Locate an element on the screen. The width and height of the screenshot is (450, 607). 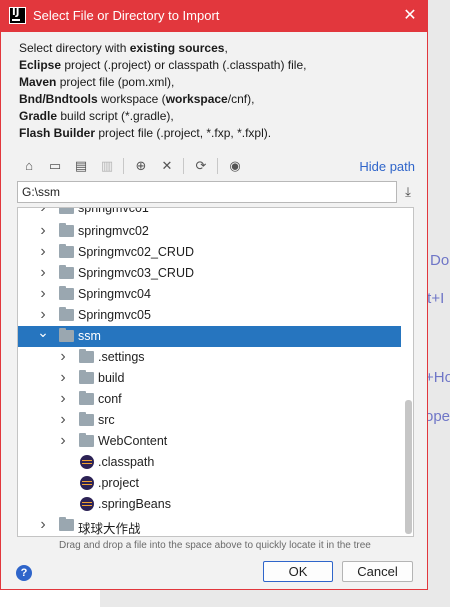
file-chooser-toolbar: ⌂ ▭ ▤ ▥ ⊕ ✕ ⟳ ◉ Hide path is located at coordinates (217, 166).